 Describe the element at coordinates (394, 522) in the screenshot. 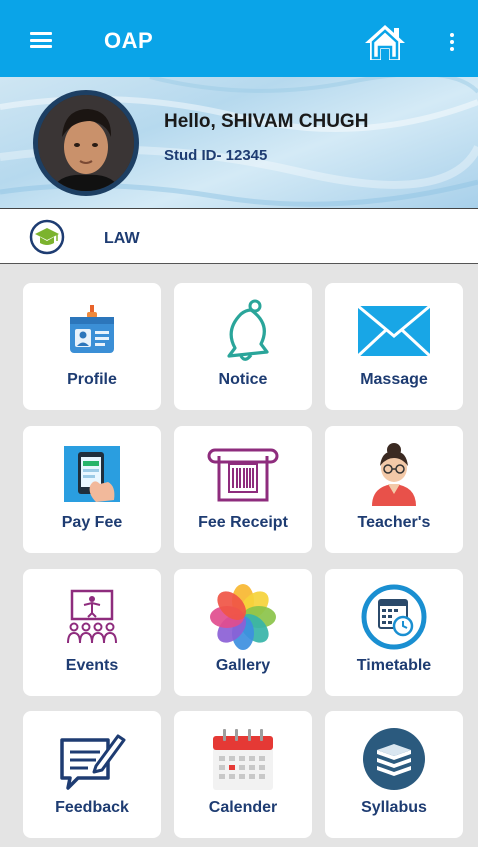

I see `tile-label: Teacher's` at that location.